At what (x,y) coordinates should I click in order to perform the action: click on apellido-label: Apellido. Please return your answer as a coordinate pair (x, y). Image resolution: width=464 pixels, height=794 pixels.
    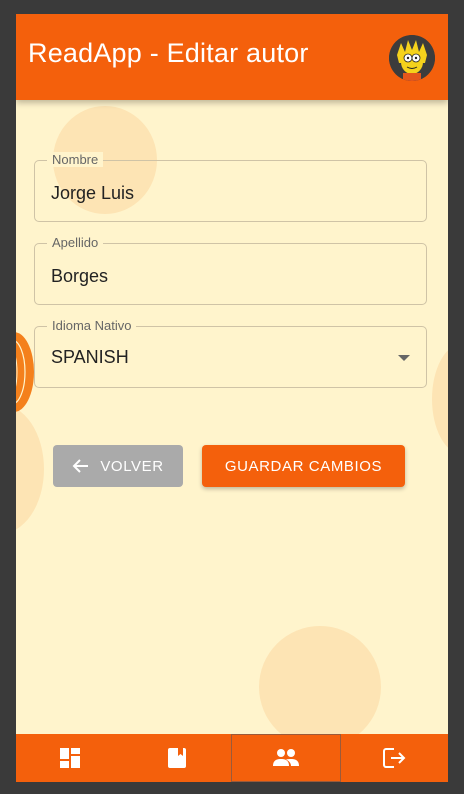
    Looking at the image, I should click on (75, 242).